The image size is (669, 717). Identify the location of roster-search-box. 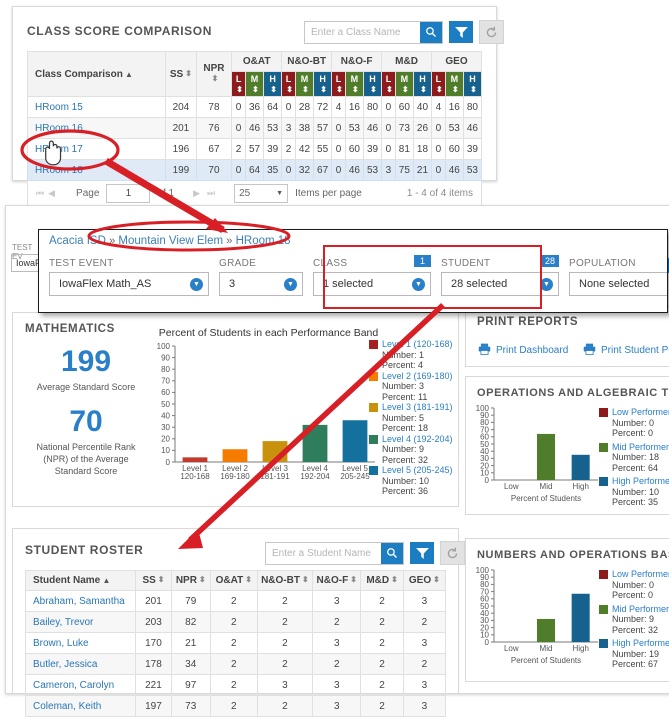
(334, 553).